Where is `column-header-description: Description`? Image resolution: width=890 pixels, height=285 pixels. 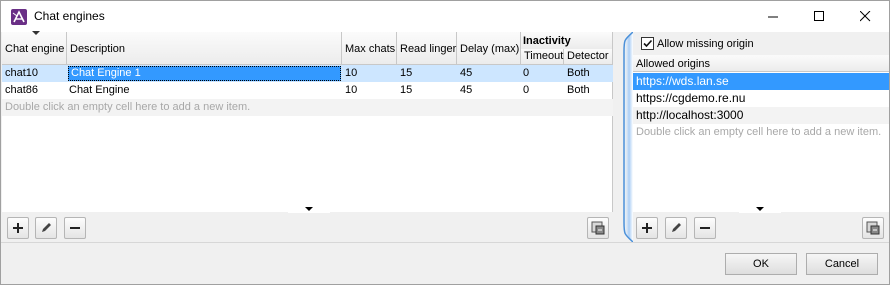
column-header-description: Description is located at coordinates (204, 48).